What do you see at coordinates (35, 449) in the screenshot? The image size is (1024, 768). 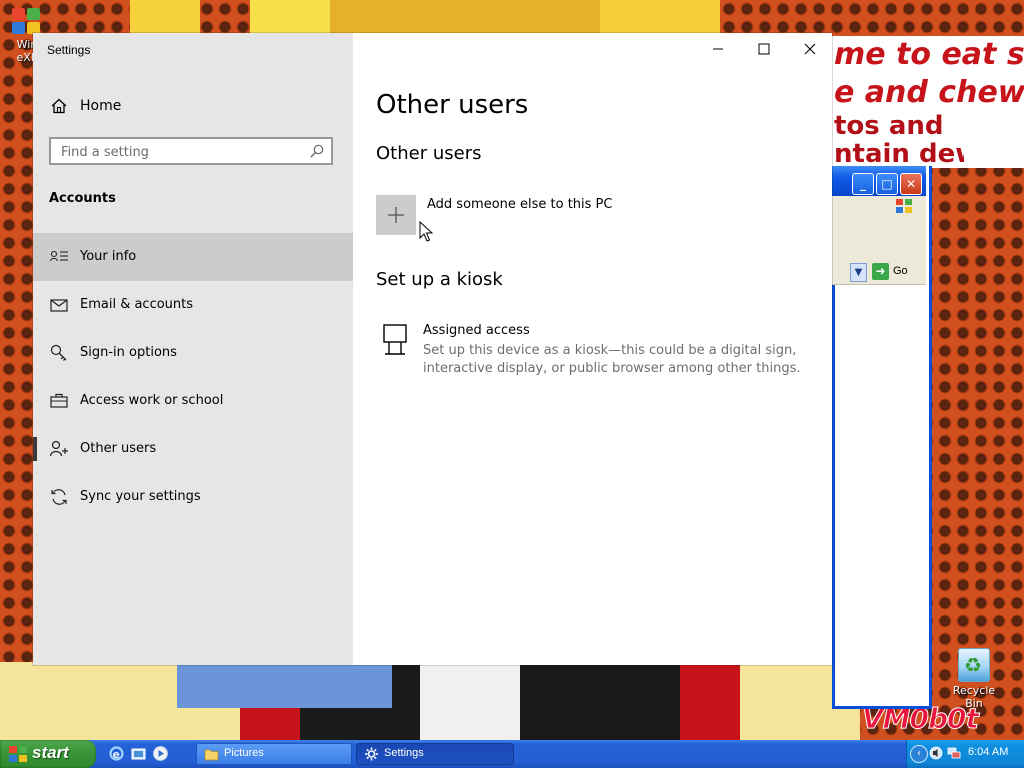 I see `selection-accent-bar` at bounding box center [35, 449].